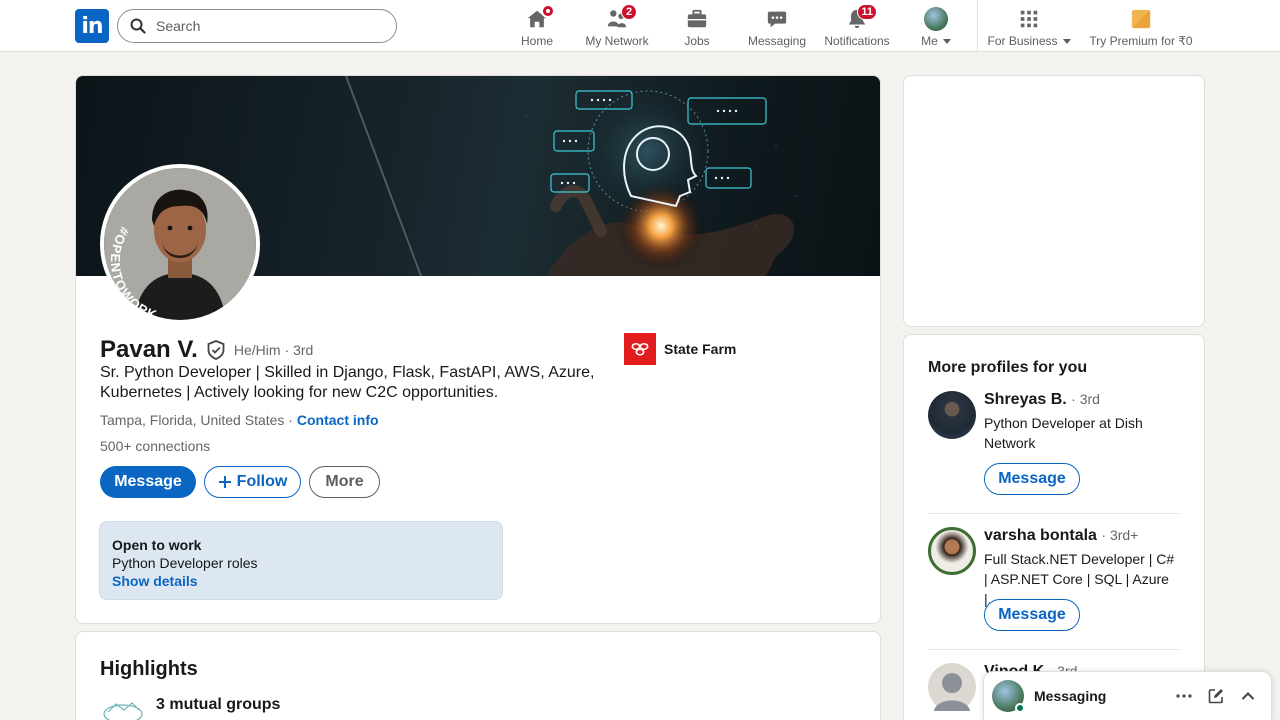 This screenshot has width=1280, height=720. What do you see at coordinates (1141, 19) in the screenshot?
I see `premium-icon` at bounding box center [1141, 19].